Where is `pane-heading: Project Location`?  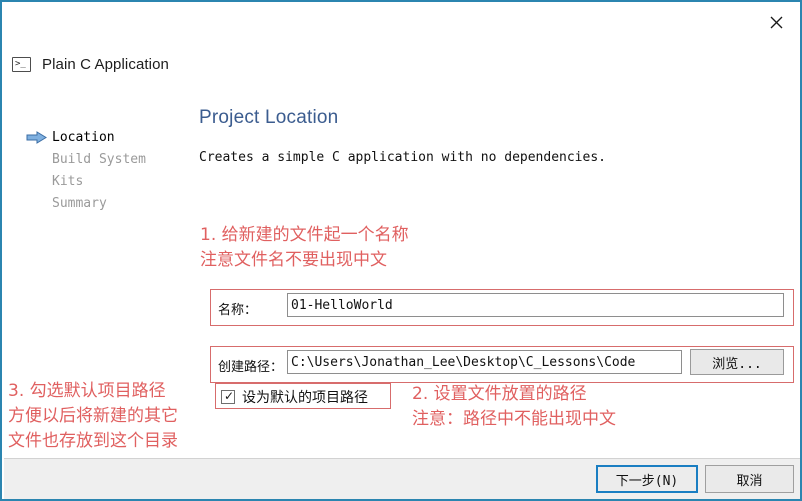
pane-heading: Project Location is located at coordinates (269, 117).